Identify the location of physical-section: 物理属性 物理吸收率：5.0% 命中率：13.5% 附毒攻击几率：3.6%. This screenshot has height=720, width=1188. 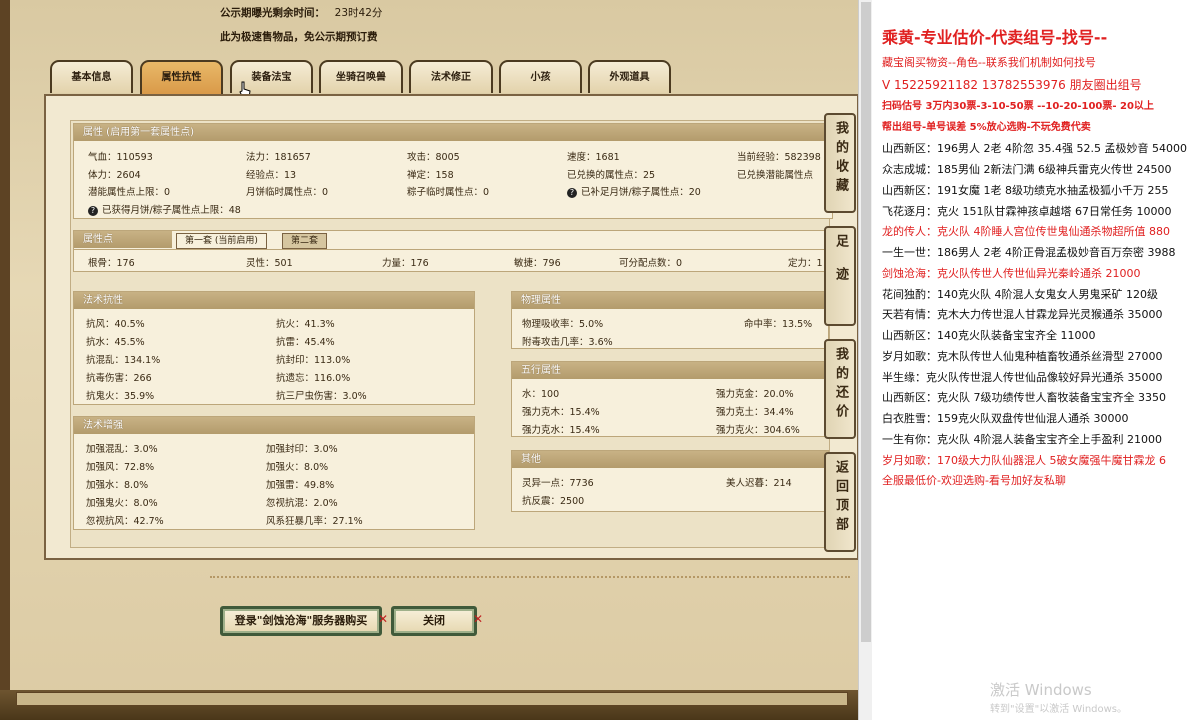
(670, 320).